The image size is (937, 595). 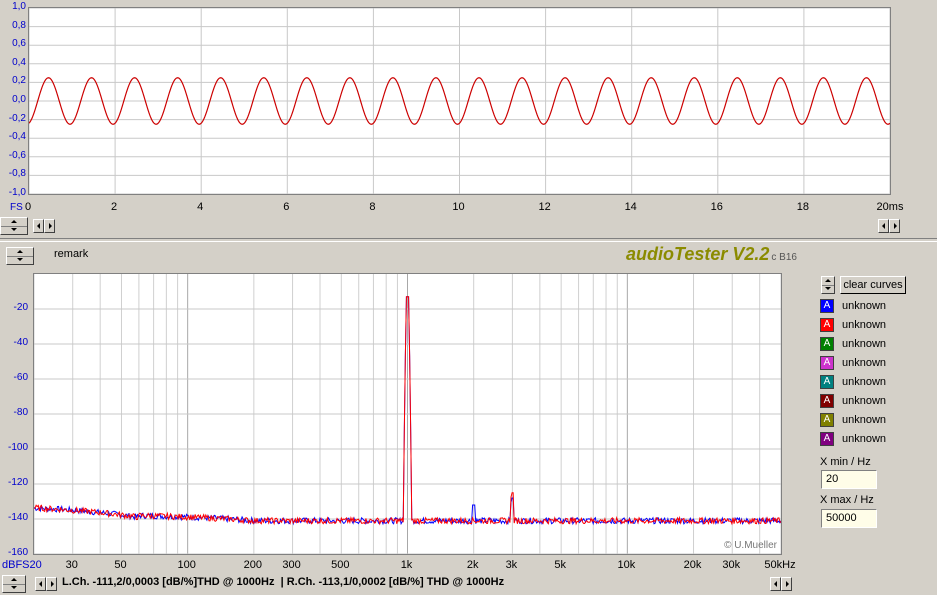 I want to click on scope-y-tick-label: 0,4, so click(x=19, y=62).